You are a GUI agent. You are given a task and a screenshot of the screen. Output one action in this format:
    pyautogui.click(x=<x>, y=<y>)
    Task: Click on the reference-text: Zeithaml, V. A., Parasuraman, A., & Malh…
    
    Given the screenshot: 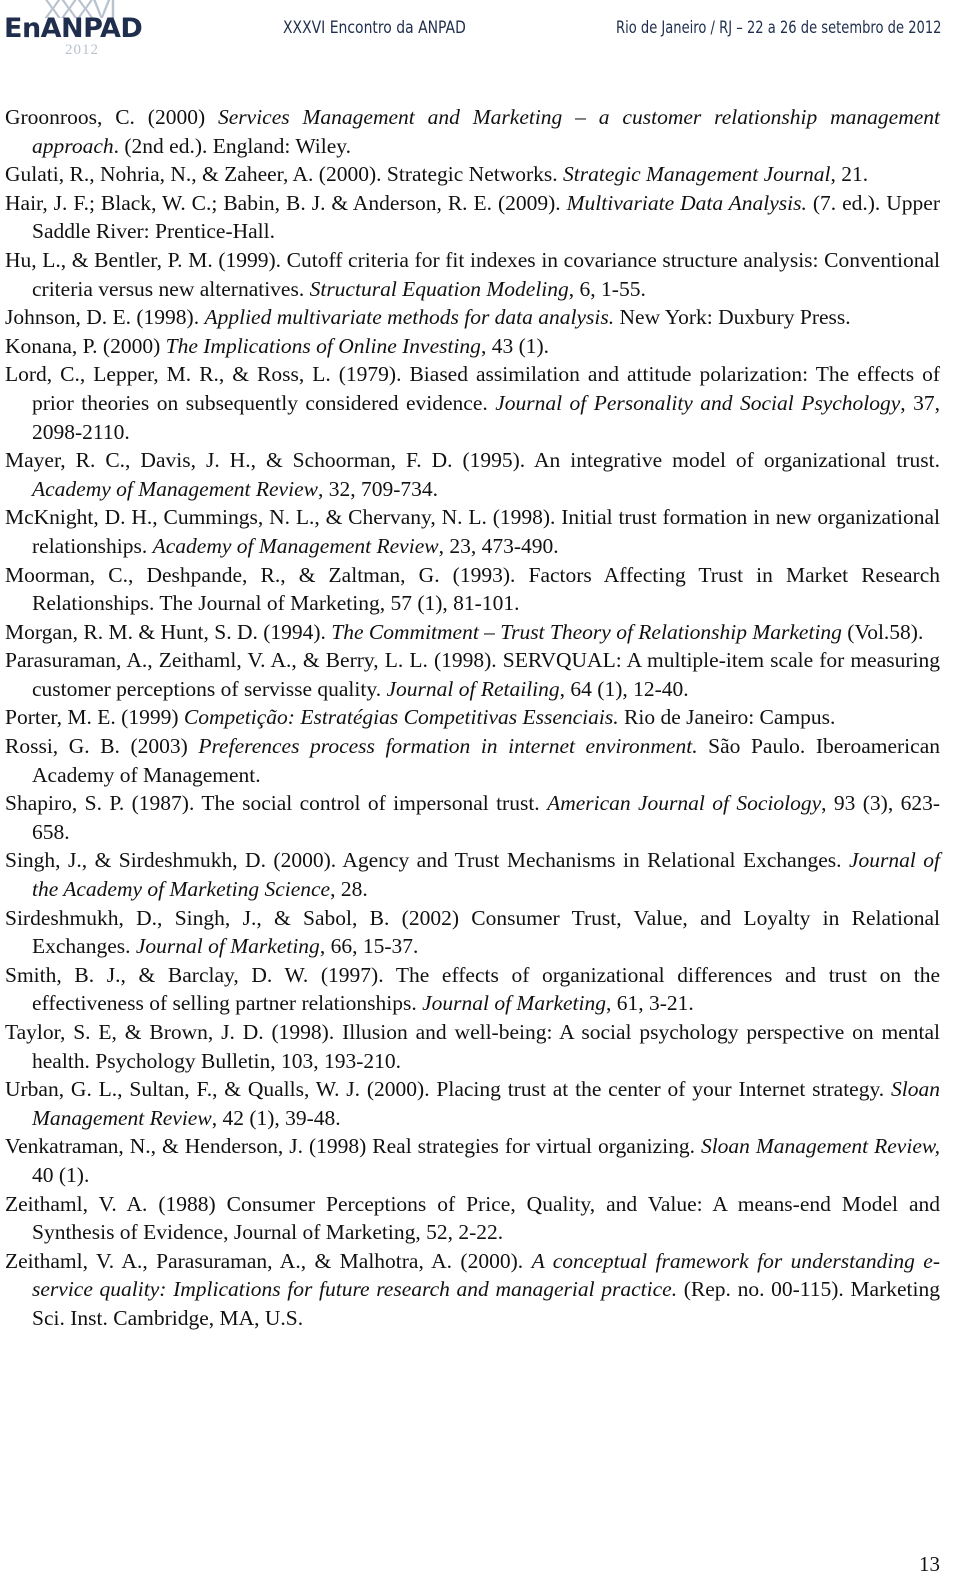 What is the action you would take?
    pyautogui.click(x=268, y=1260)
    